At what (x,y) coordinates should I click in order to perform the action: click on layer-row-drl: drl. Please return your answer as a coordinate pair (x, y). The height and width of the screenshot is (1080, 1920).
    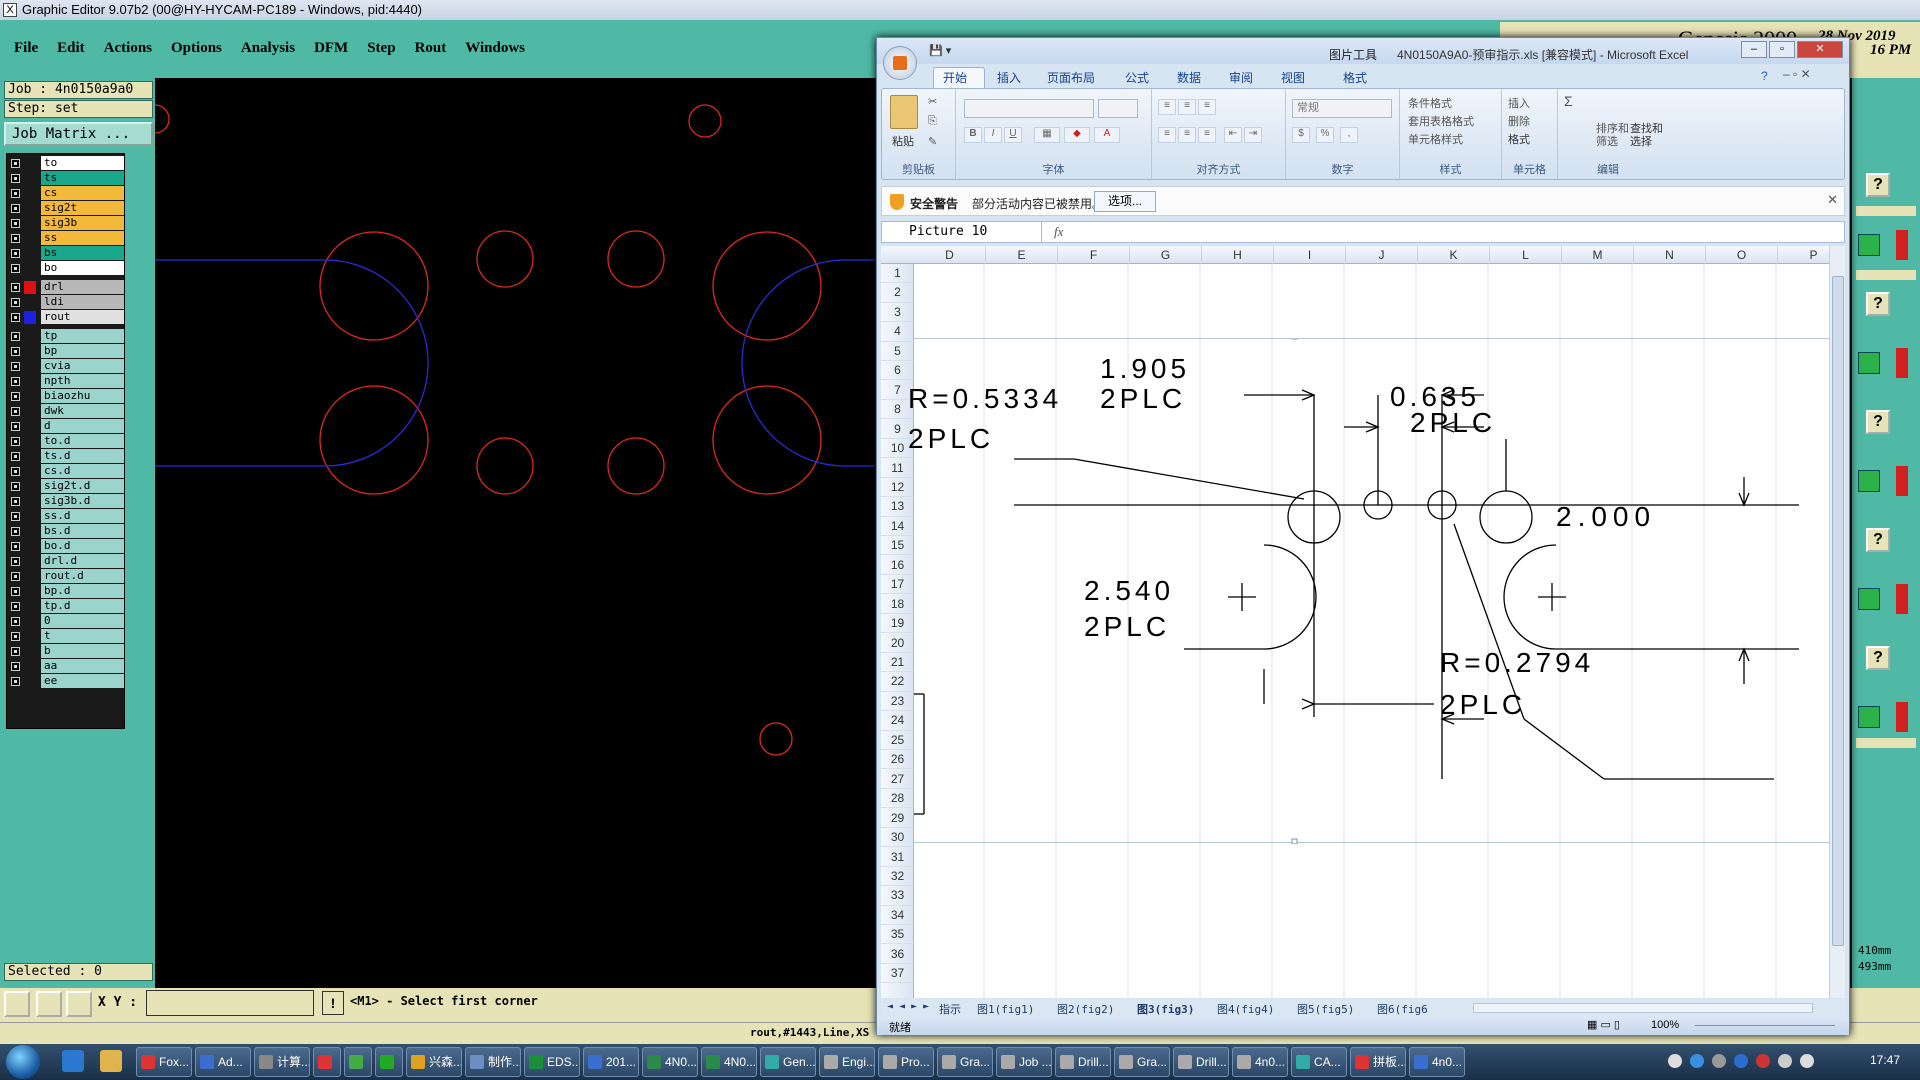
    Looking at the image, I should click on (66, 287).